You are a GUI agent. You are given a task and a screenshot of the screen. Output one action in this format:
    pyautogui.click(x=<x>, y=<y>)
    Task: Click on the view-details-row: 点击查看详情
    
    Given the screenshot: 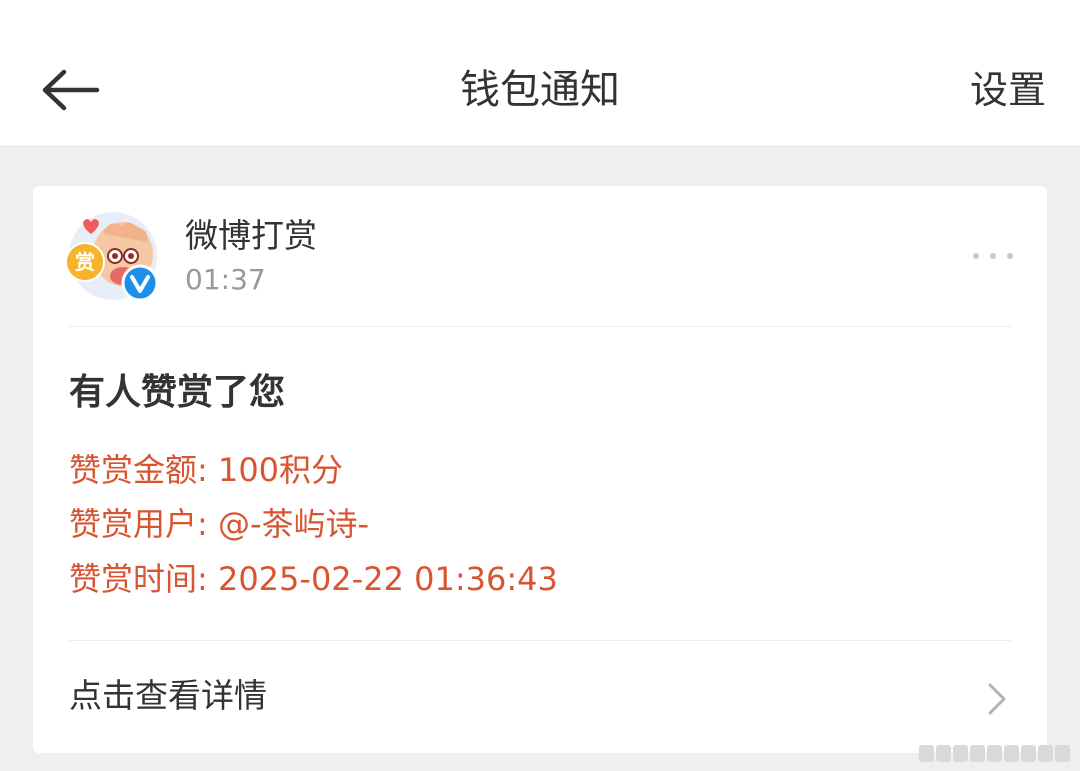 What is the action you would take?
    pyautogui.click(x=540, y=696)
    